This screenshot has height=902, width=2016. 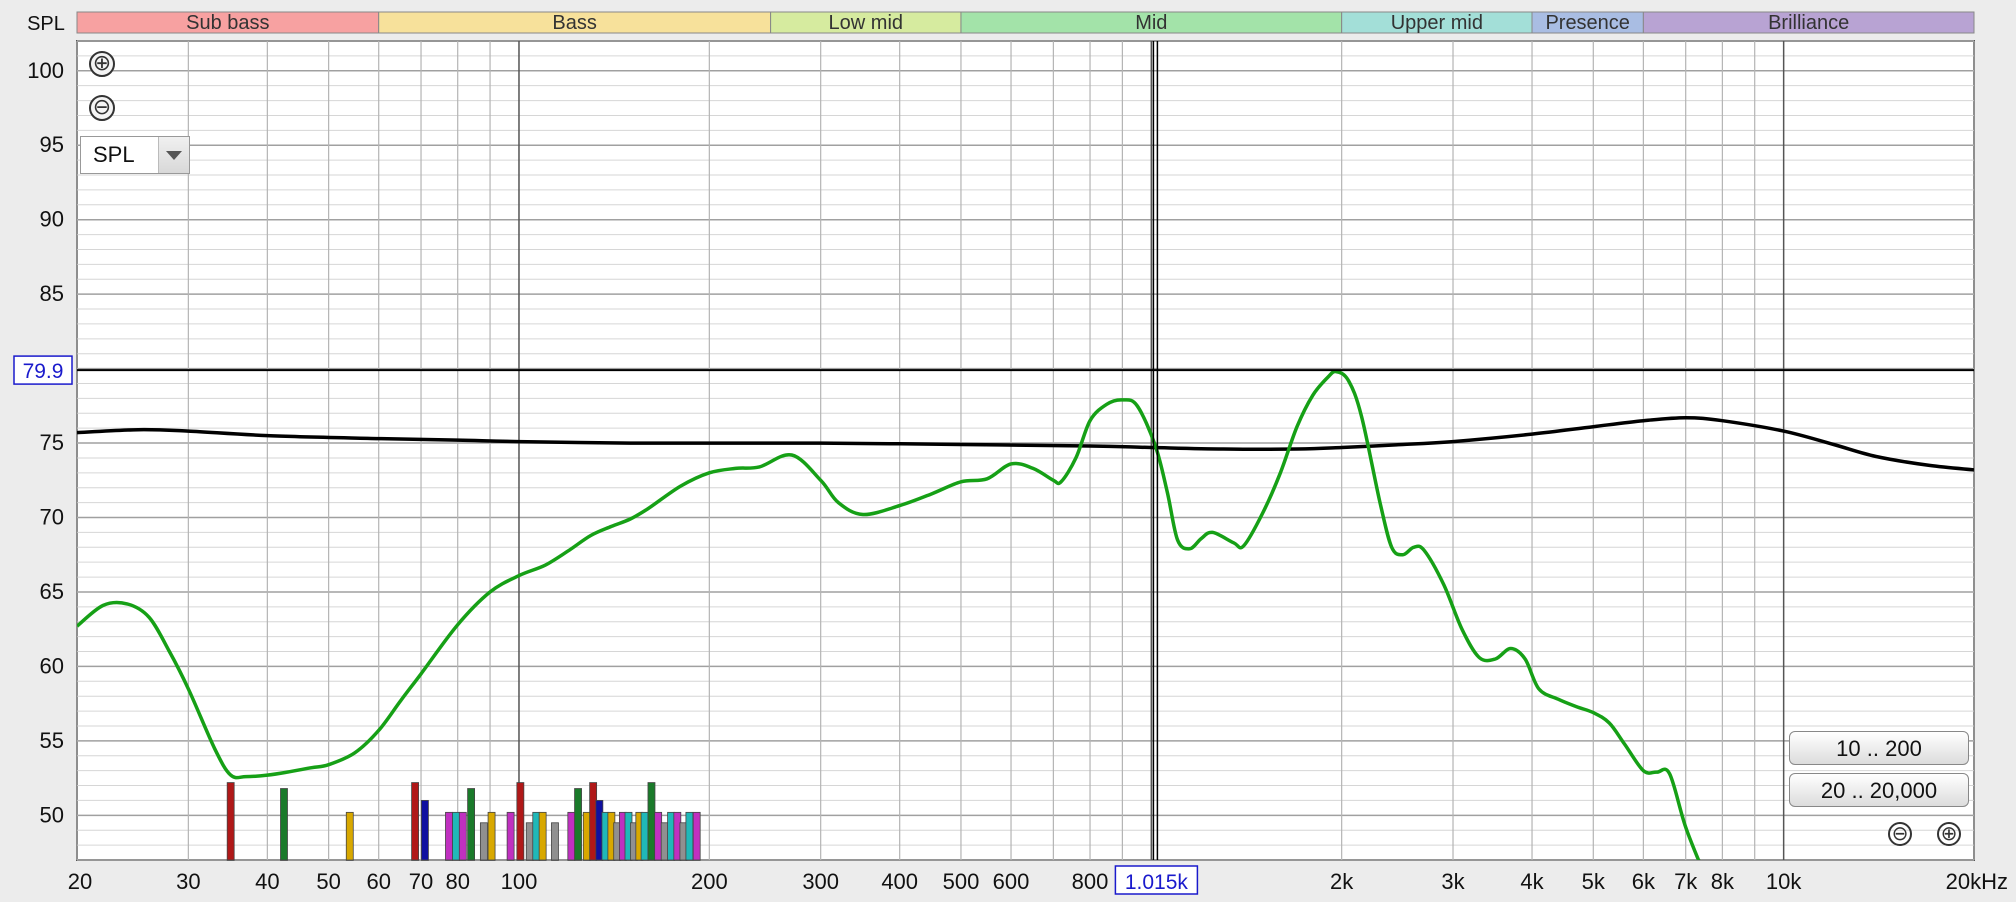 What do you see at coordinates (1090, 881) in the screenshot?
I see `x-tick-label-800: 800` at bounding box center [1090, 881].